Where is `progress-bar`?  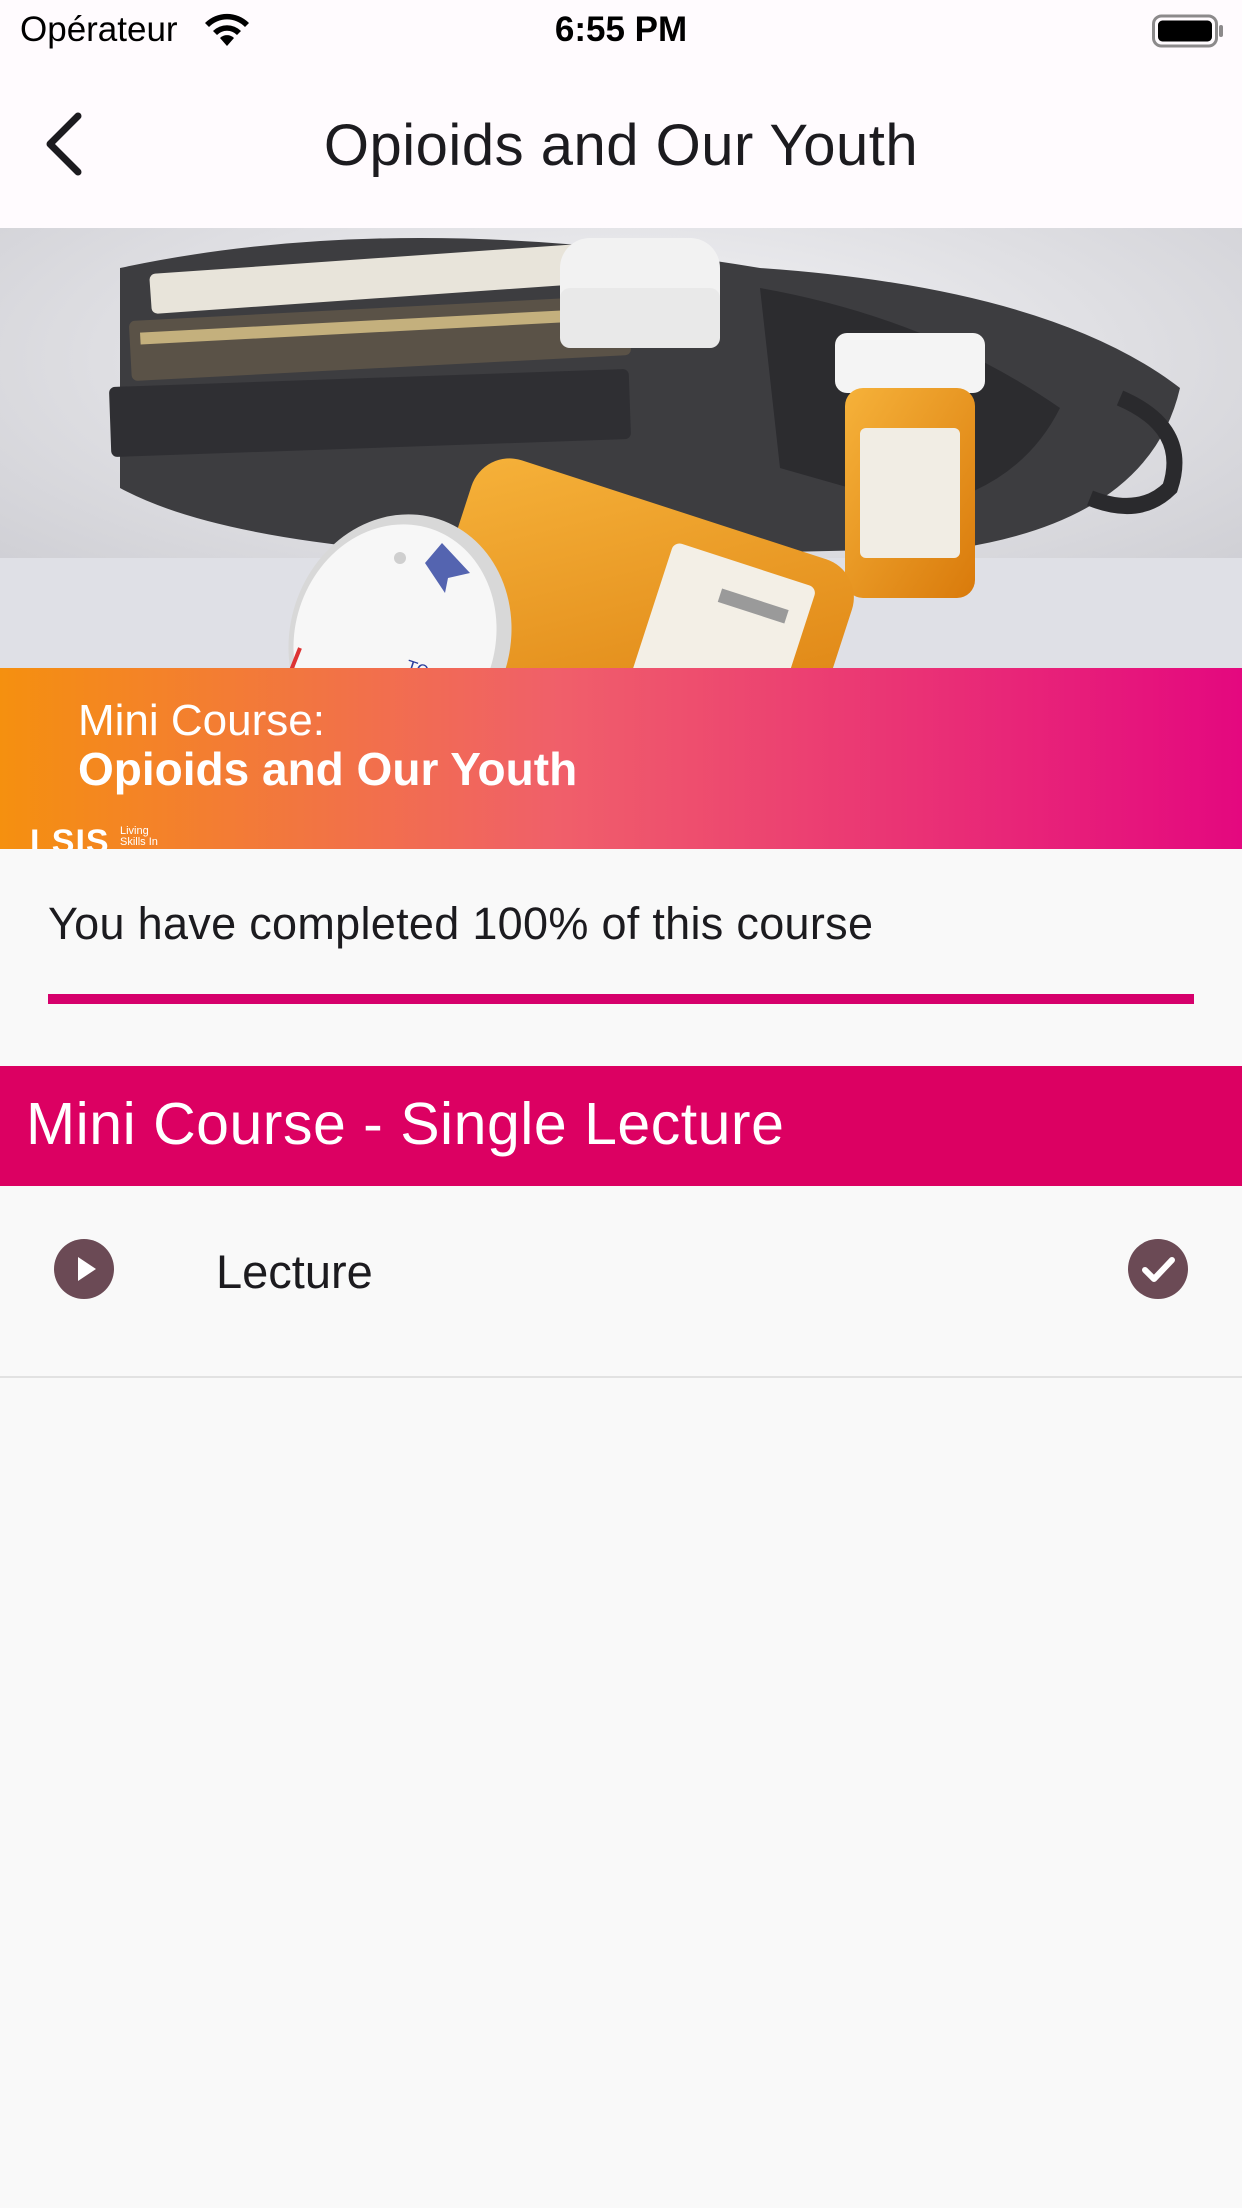 progress-bar is located at coordinates (621, 999).